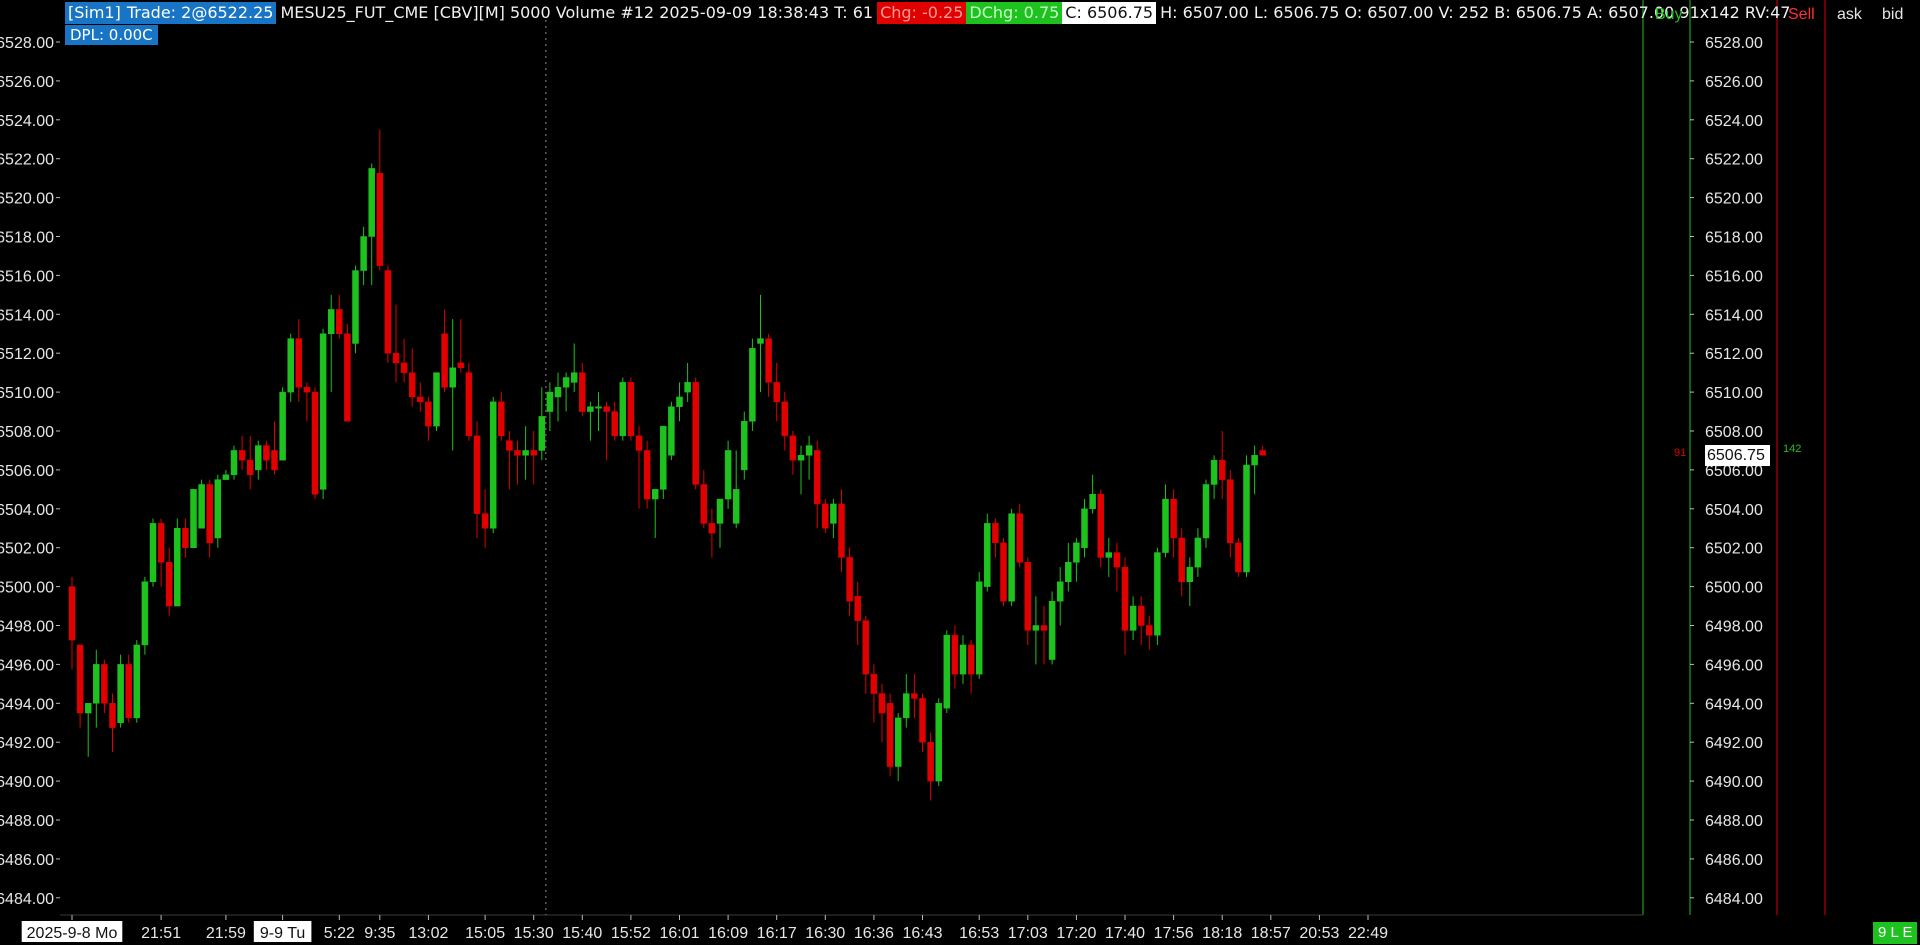  Describe the element at coordinates (979, 933) in the screenshot. I see `x-tick-label: 16:53` at that location.